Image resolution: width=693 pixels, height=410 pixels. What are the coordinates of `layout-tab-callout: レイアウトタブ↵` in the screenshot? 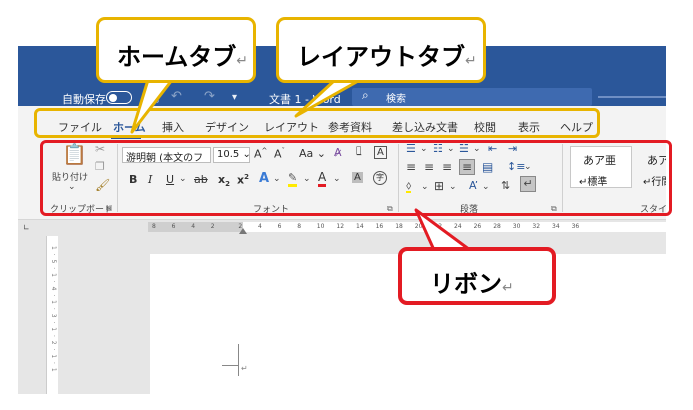 It's located at (381, 50).